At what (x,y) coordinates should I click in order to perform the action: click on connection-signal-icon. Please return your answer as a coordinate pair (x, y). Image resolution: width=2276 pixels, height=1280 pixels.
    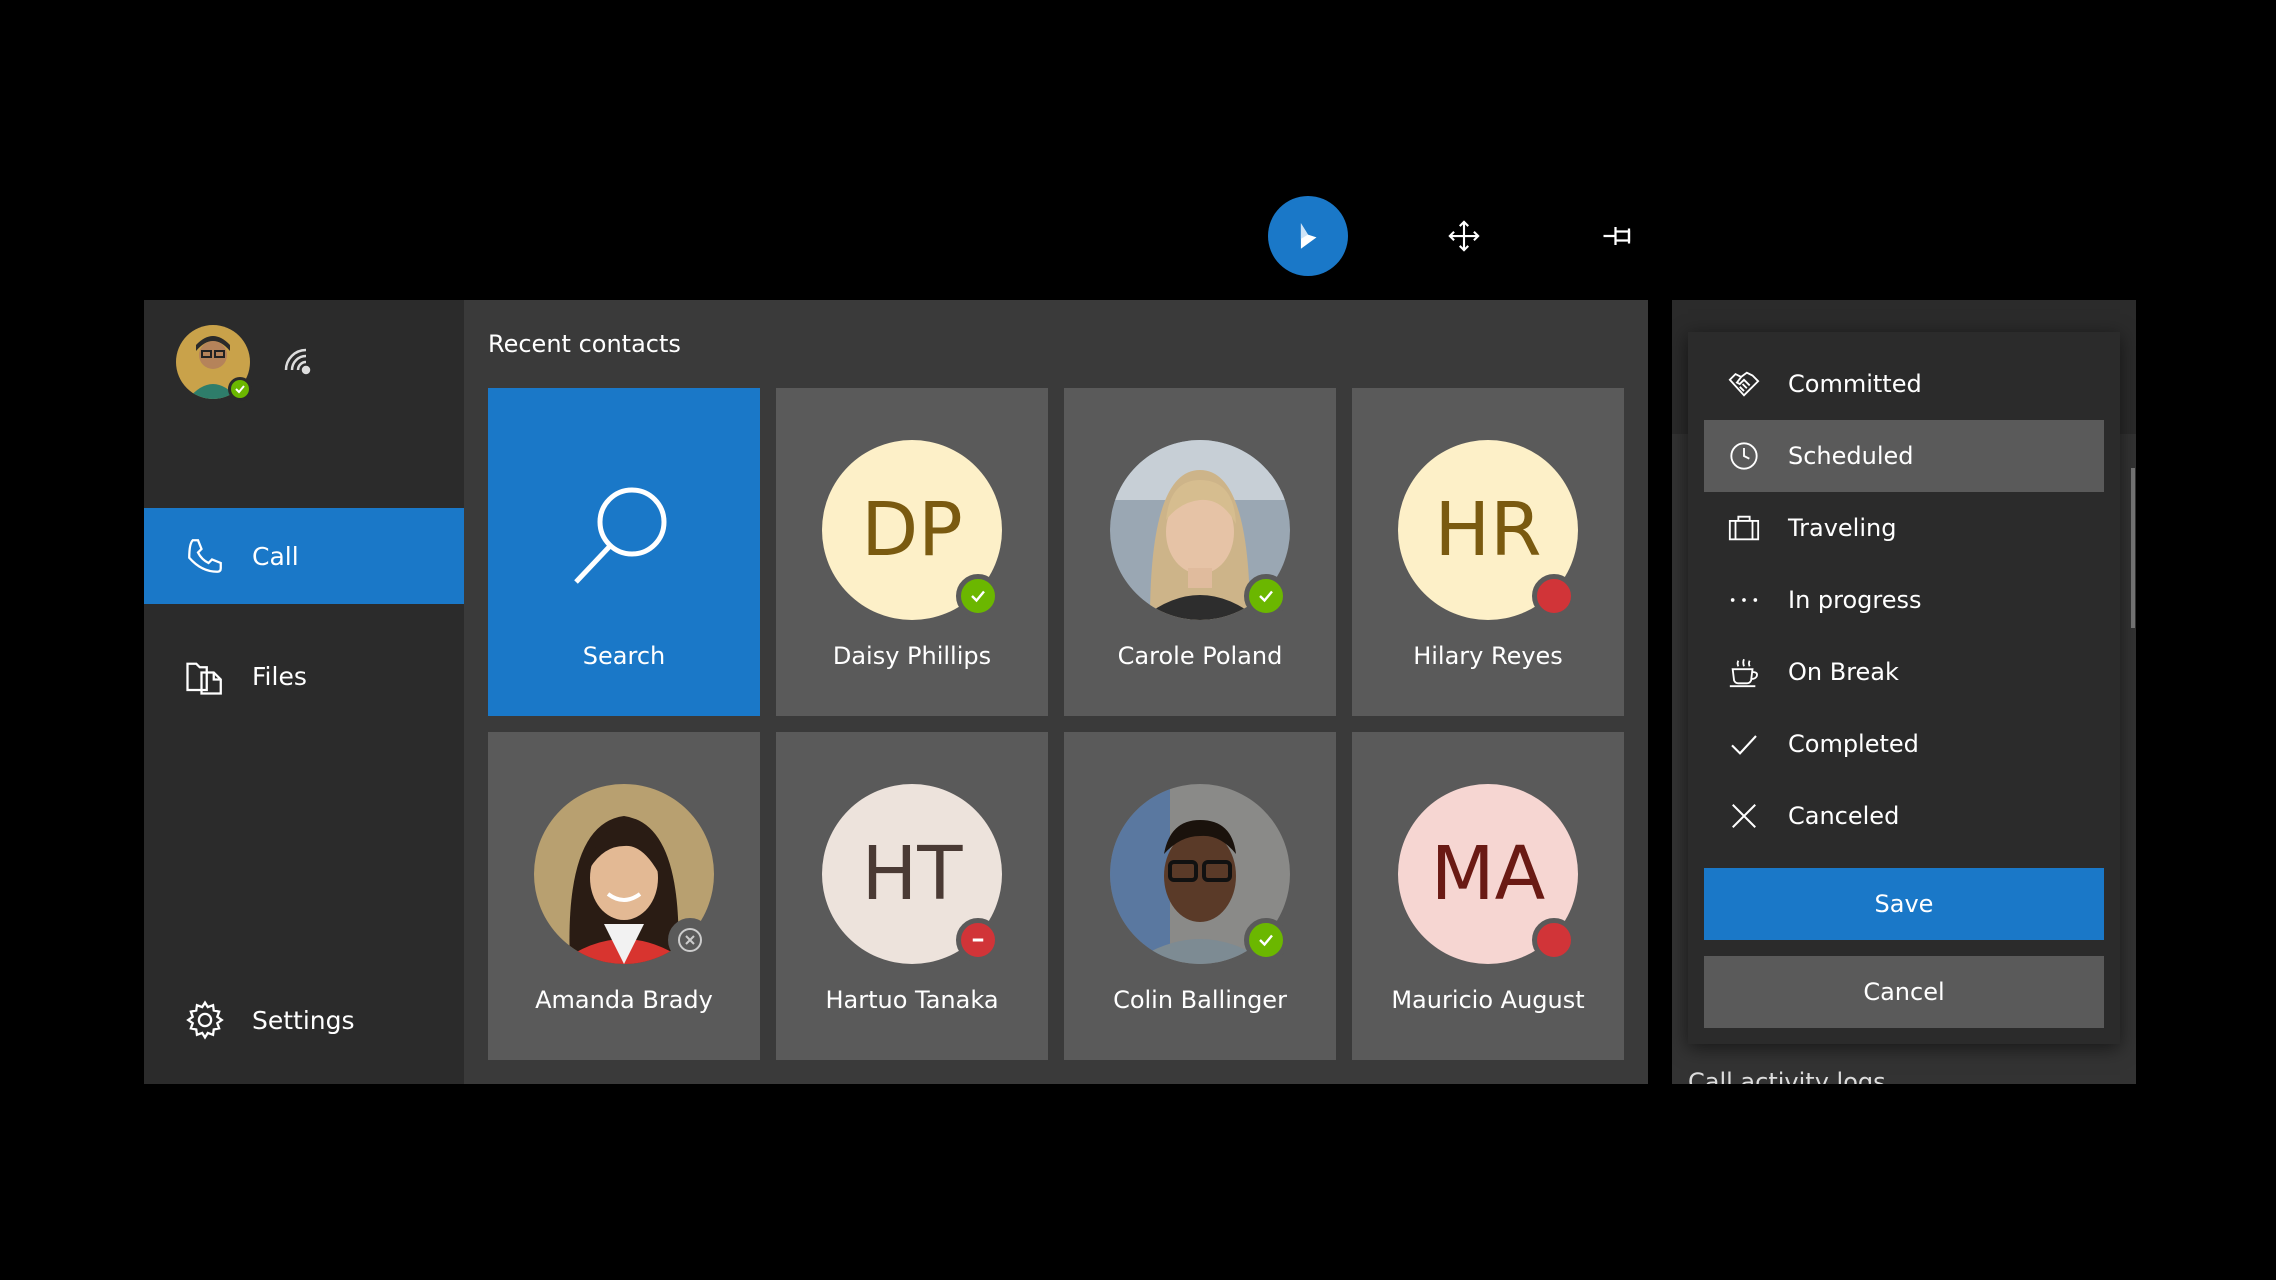
    Looking at the image, I should click on (304, 363).